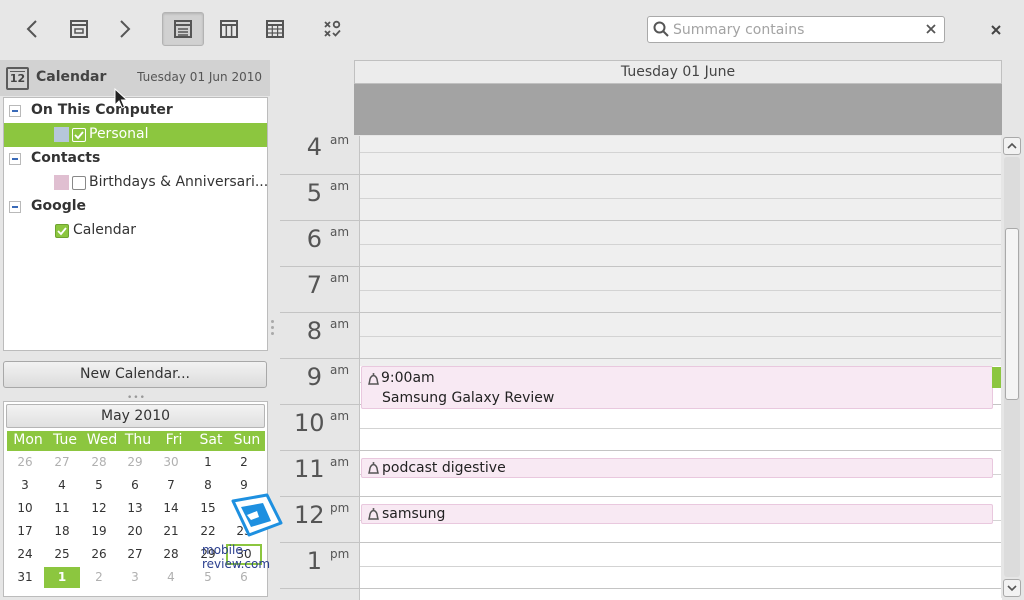  What do you see at coordinates (25, 554) in the screenshot?
I see `calendar-day: 24` at bounding box center [25, 554].